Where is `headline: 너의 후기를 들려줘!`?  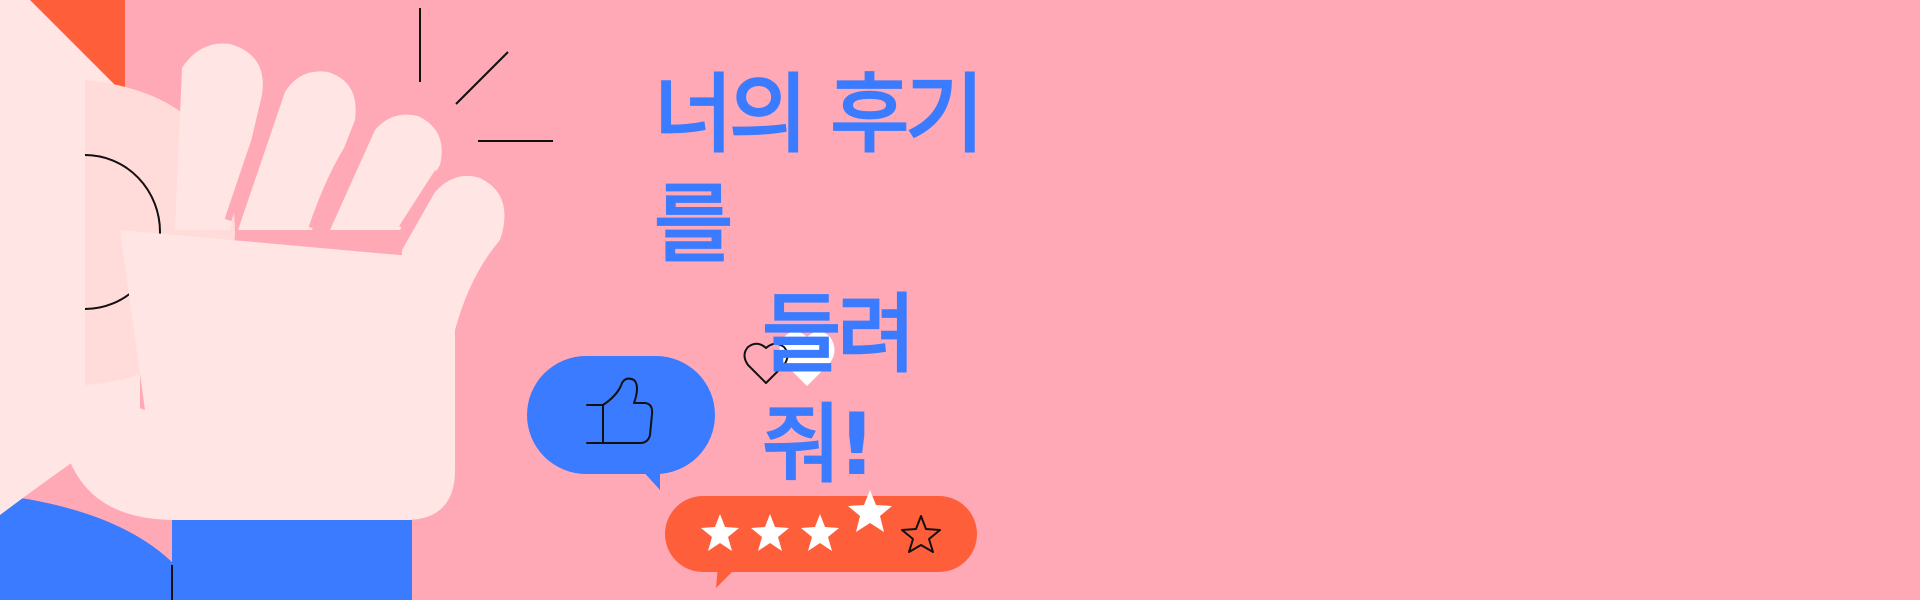 headline: 너의 후기를 들려줘! is located at coordinates (820, 280).